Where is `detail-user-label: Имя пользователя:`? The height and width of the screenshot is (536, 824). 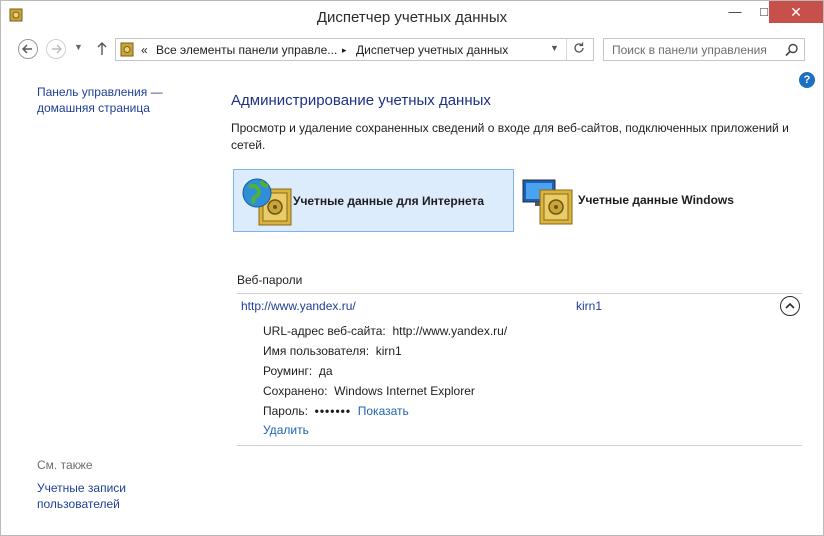 detail-user-label: Имя пользователя: is located at coordinates (316, 351).